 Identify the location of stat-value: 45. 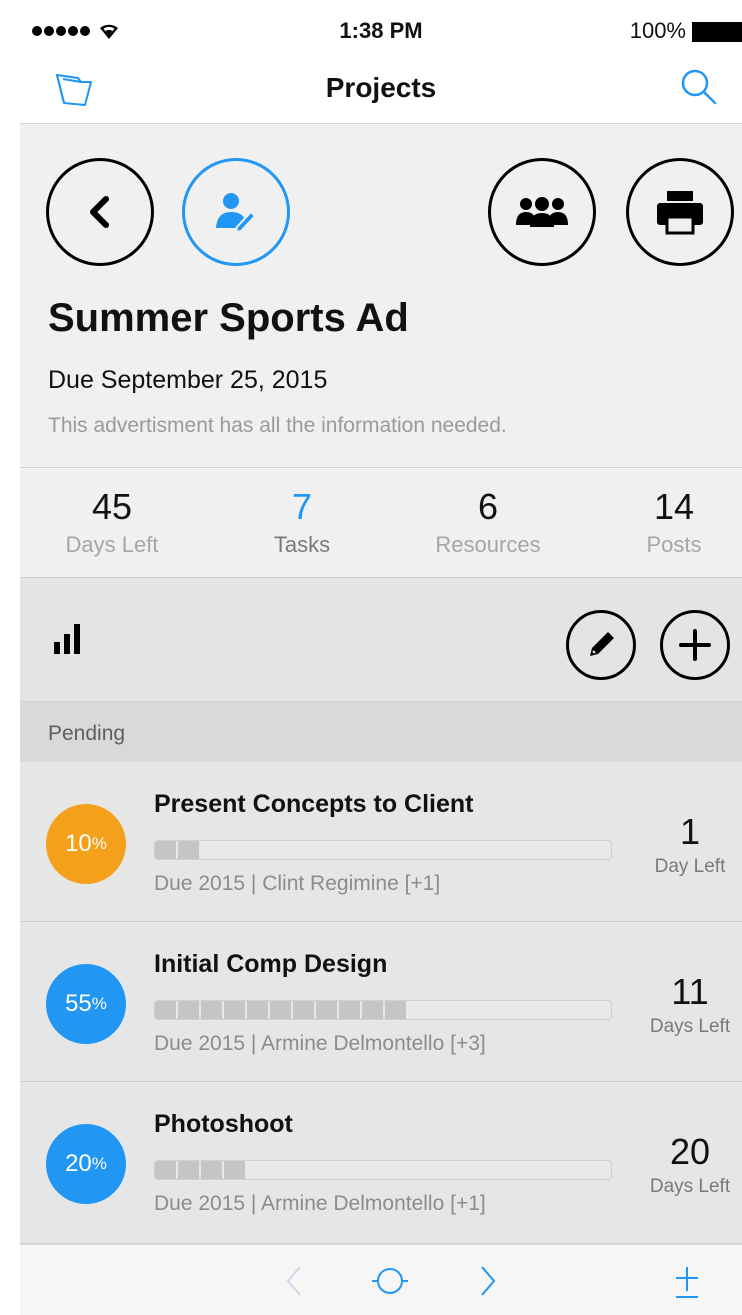
(112, 506).